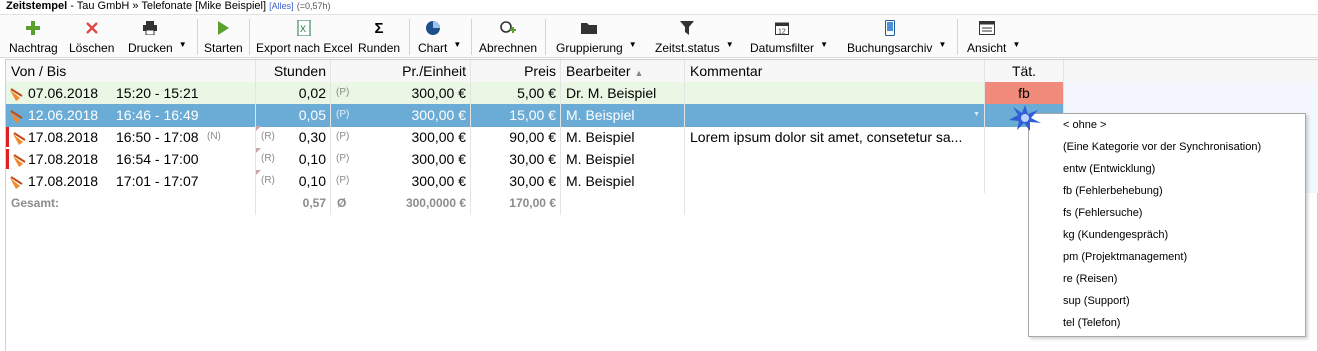 The height and width of the screenshot is (351, 1318). I want to click on entry-activity: fb, so click(1024, 93).